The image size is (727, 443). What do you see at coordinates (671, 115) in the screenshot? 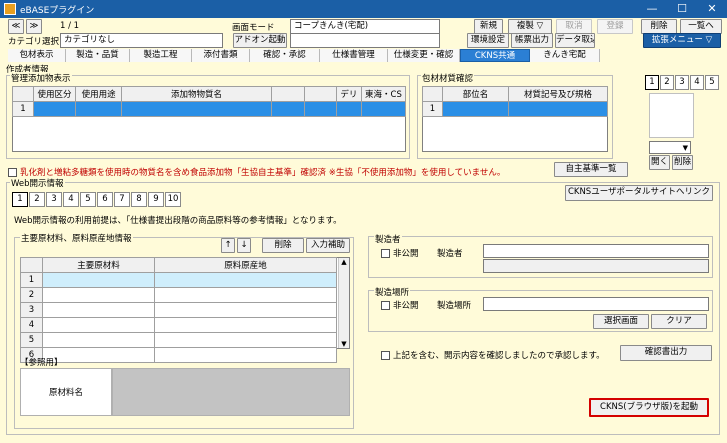
I see `packaging-image-box` at bounding box center [671, 115].